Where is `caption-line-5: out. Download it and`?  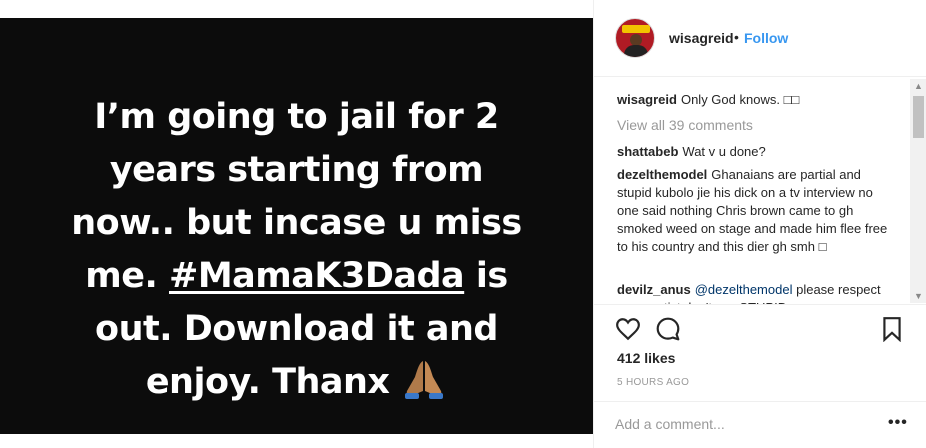
caption-line-5: out. Download it and is located at coordinates (296, 329).